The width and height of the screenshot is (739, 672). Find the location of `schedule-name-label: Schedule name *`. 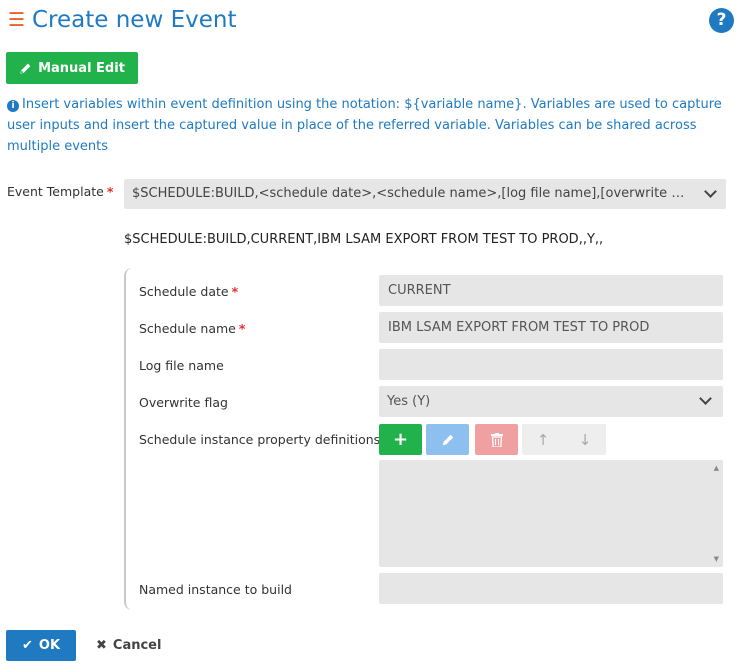

schedule-name-label: Schedule name * is located at coordinates (192, 328).